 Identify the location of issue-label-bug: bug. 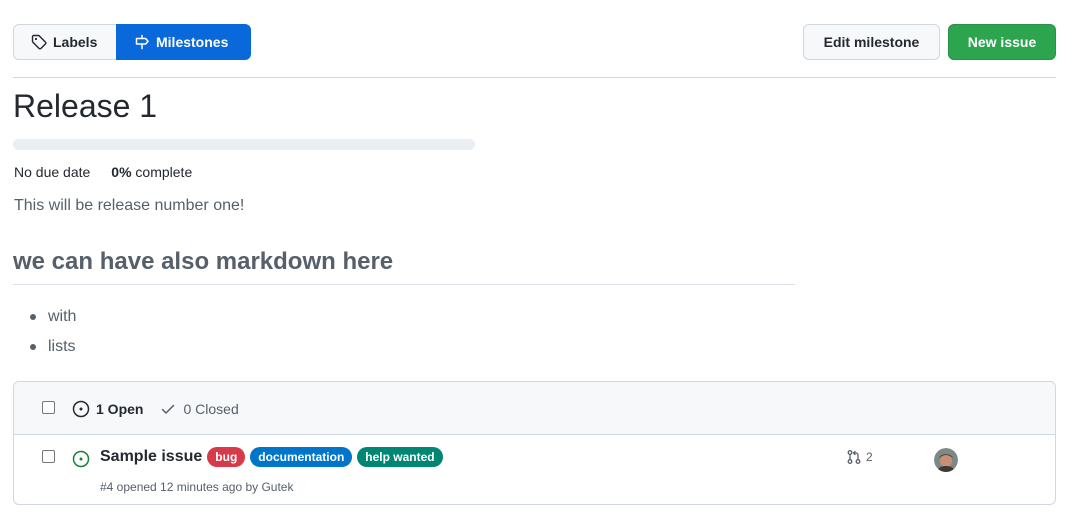
(226, 457).